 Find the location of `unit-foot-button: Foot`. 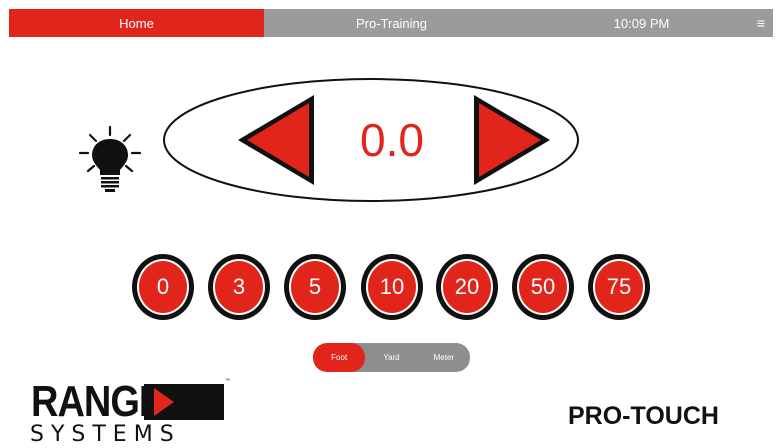

unit-foot-button: Foot is located at coordinates (339, 357).